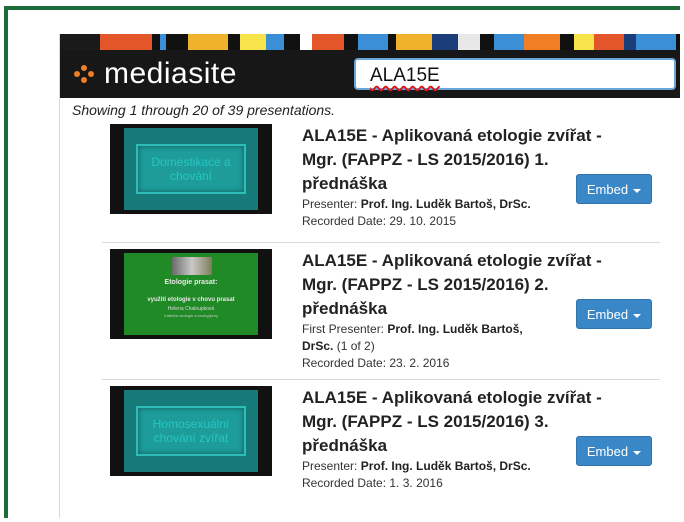 This screenshot has width=684, height=522. Describe the element at coordinates (192, 266) in the screenshot. I see `thumbnail-photo` at that location.